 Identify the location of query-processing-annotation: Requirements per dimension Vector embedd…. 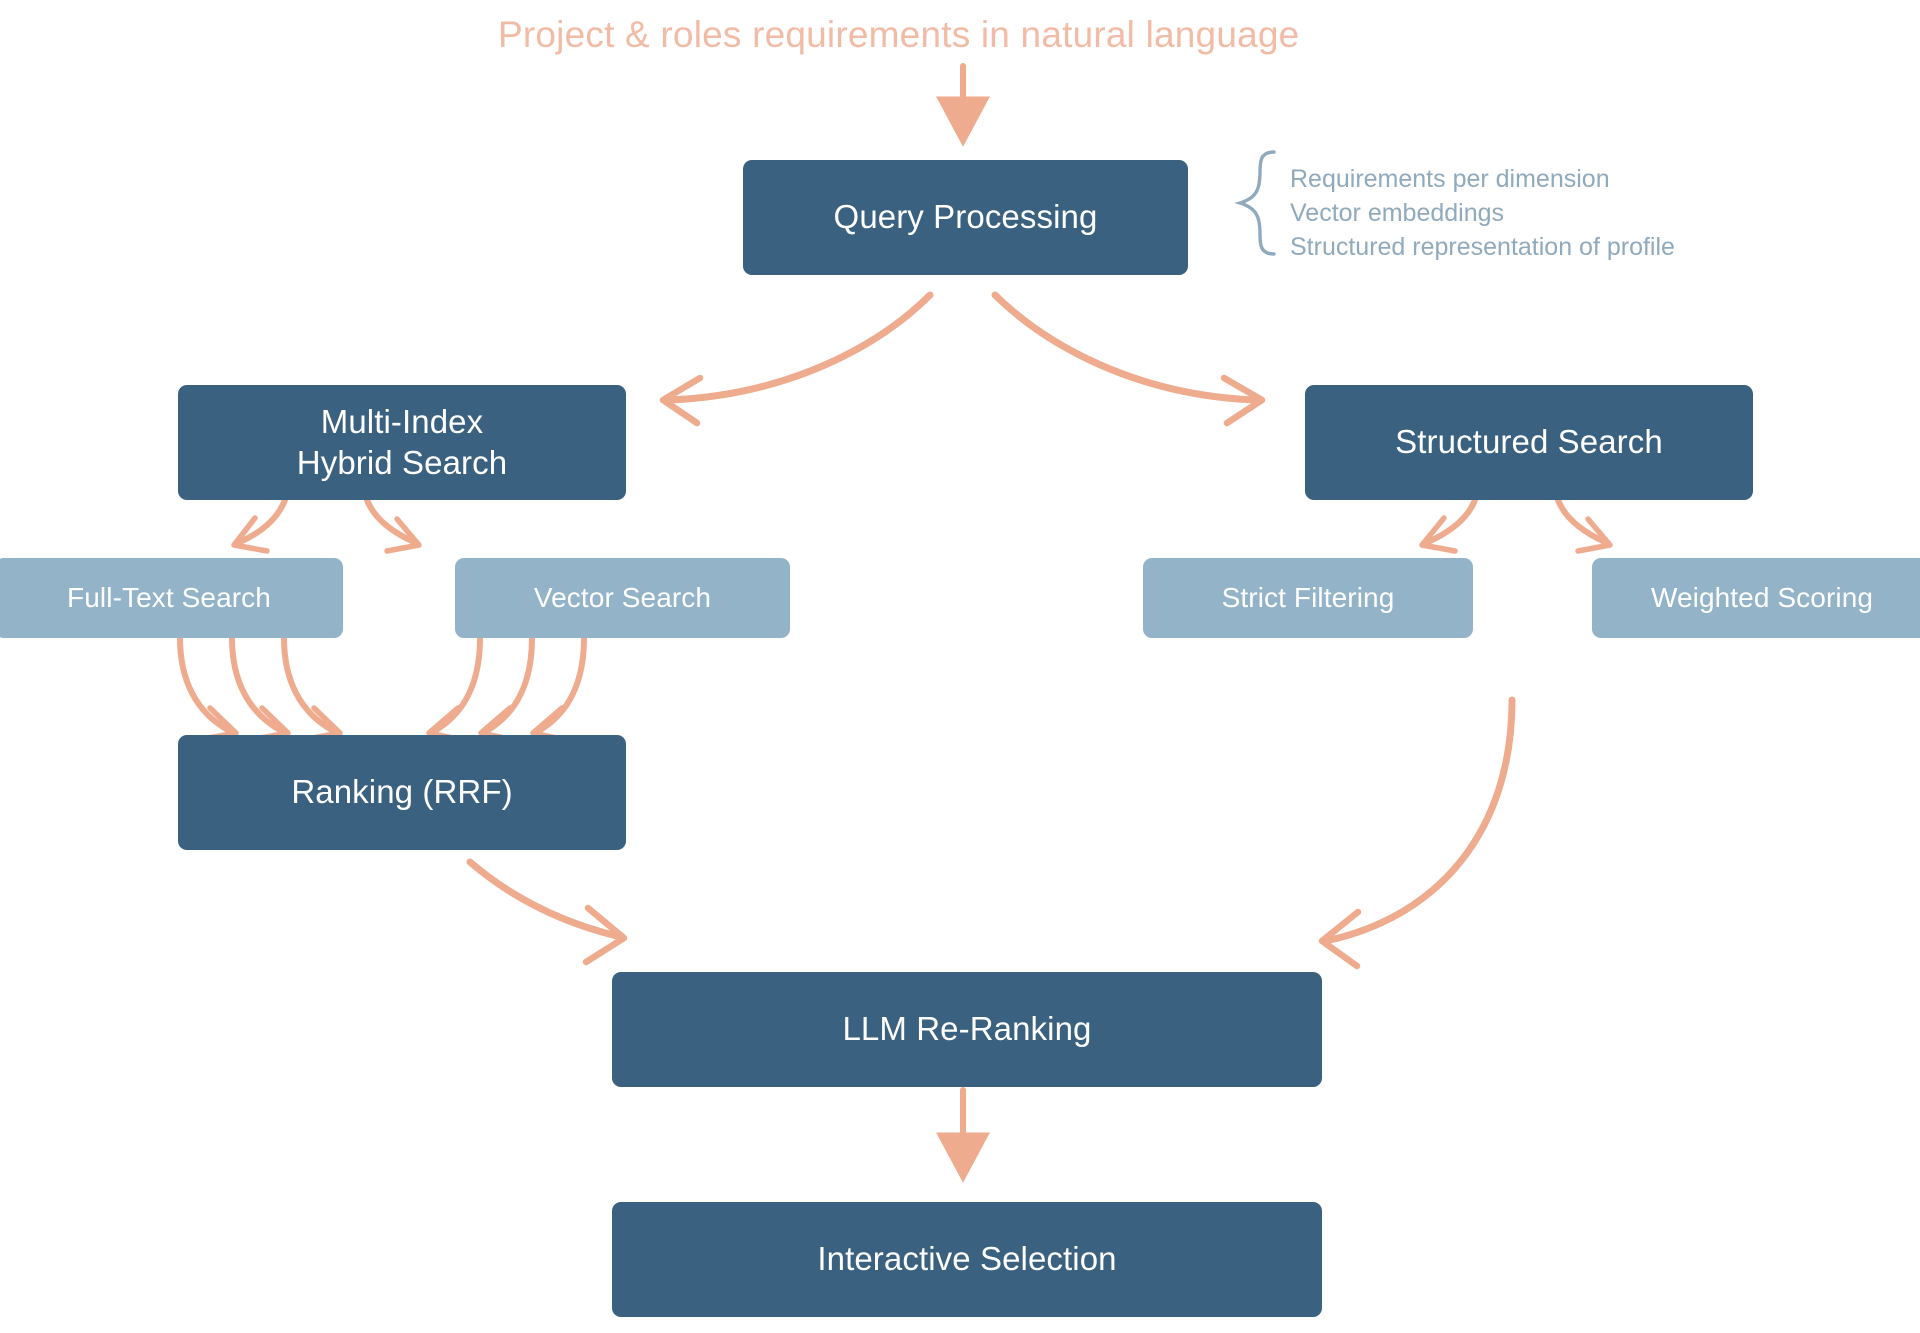
(1482, 213).